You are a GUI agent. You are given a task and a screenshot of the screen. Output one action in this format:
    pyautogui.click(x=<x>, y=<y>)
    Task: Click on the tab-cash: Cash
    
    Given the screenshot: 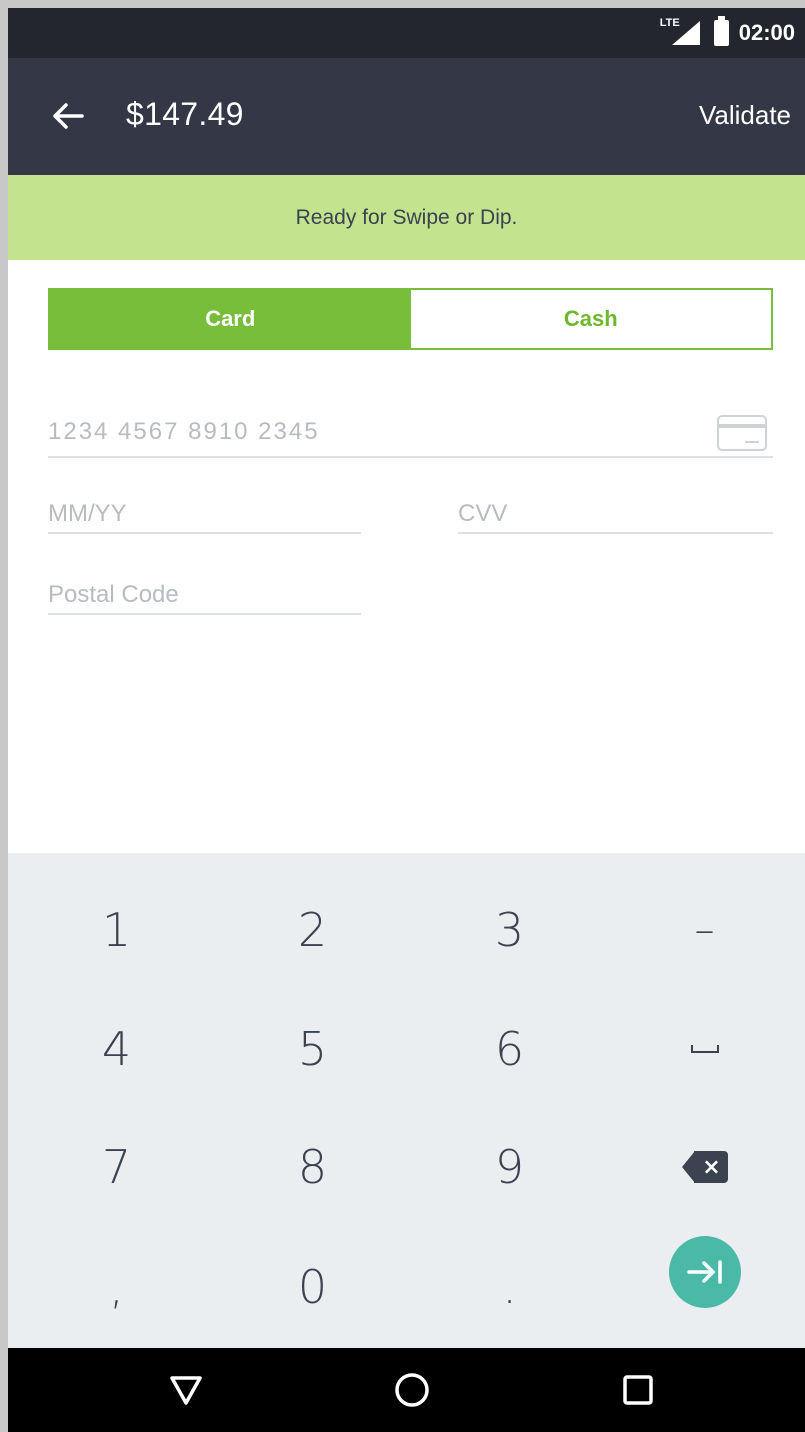 What is the action you would take?
    pyautogui.click(x=590, y=319)
    